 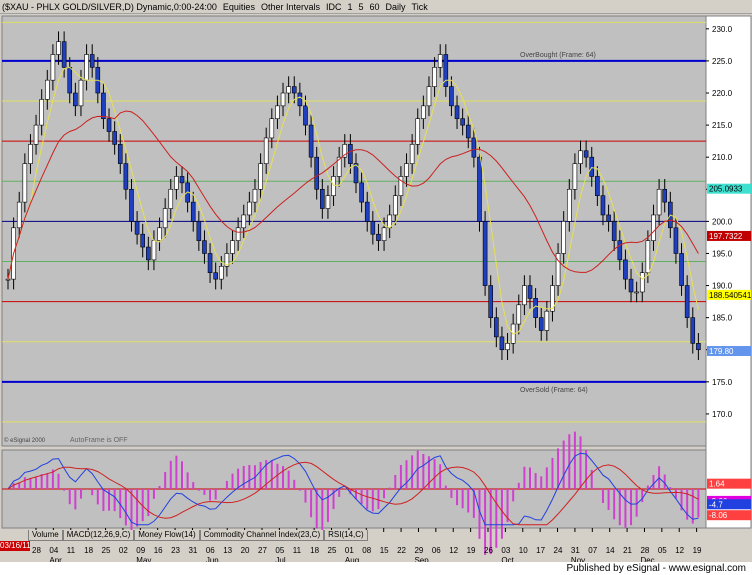 I want to click on interval-60-button: 60, so click(x=375, y=7).